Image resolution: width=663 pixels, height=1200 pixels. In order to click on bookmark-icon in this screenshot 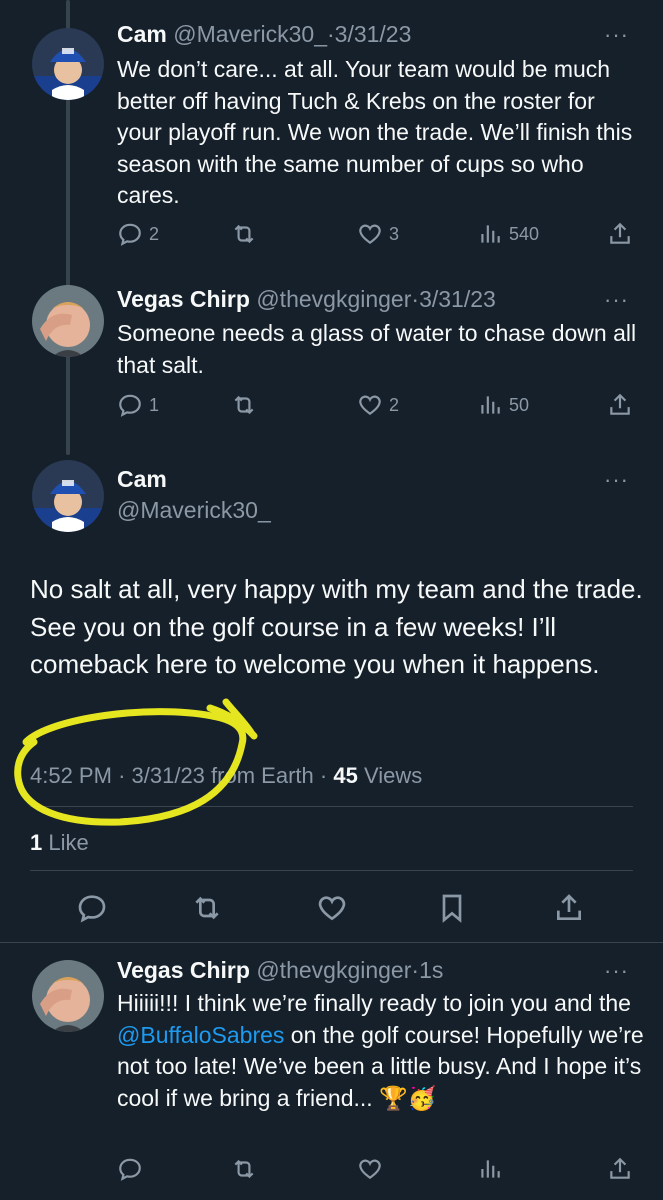, I will do `click(452, 908)`.